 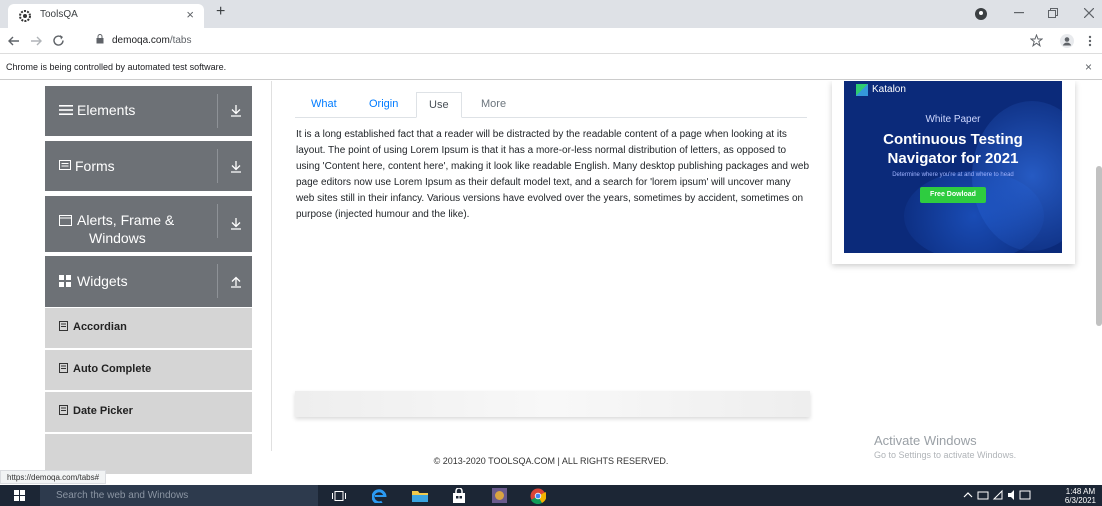 What do you see at coordinates (180, 40) in the screenshot?
I see `url-path: /tabs` at bounding box center [180, 40].